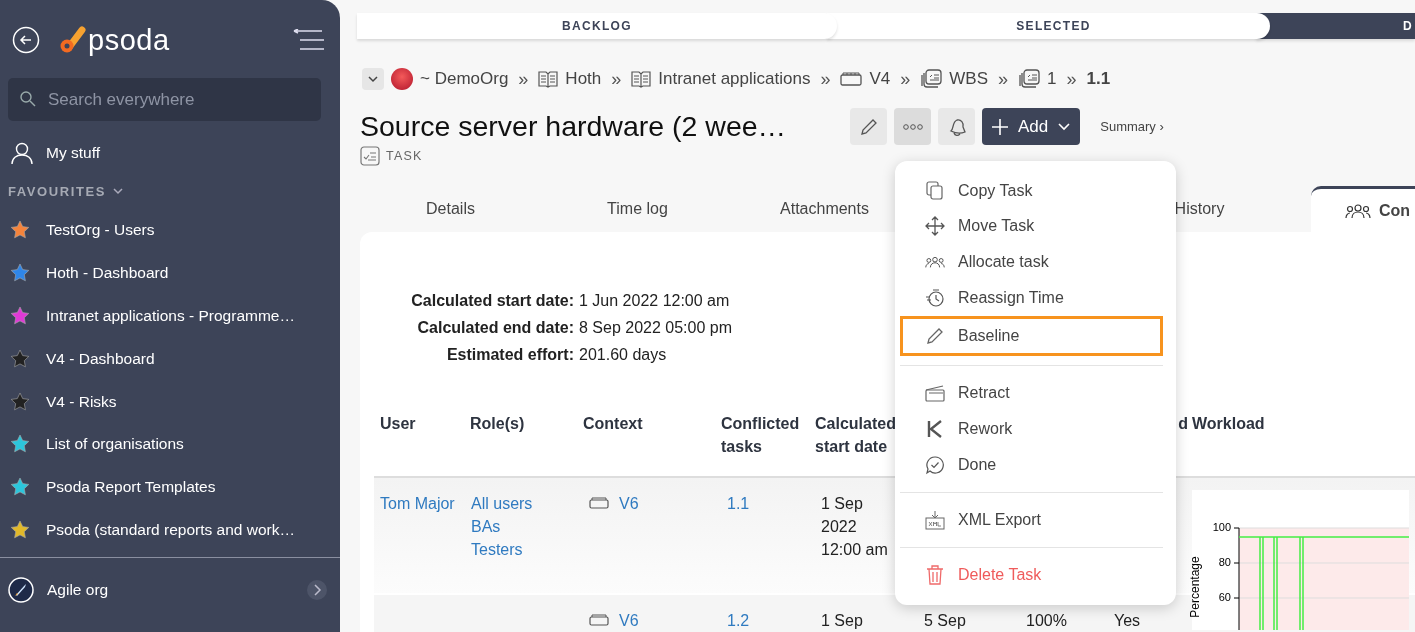 The image size is (1415, 632). I want to click on add-button: Add, so click(1031, 127).